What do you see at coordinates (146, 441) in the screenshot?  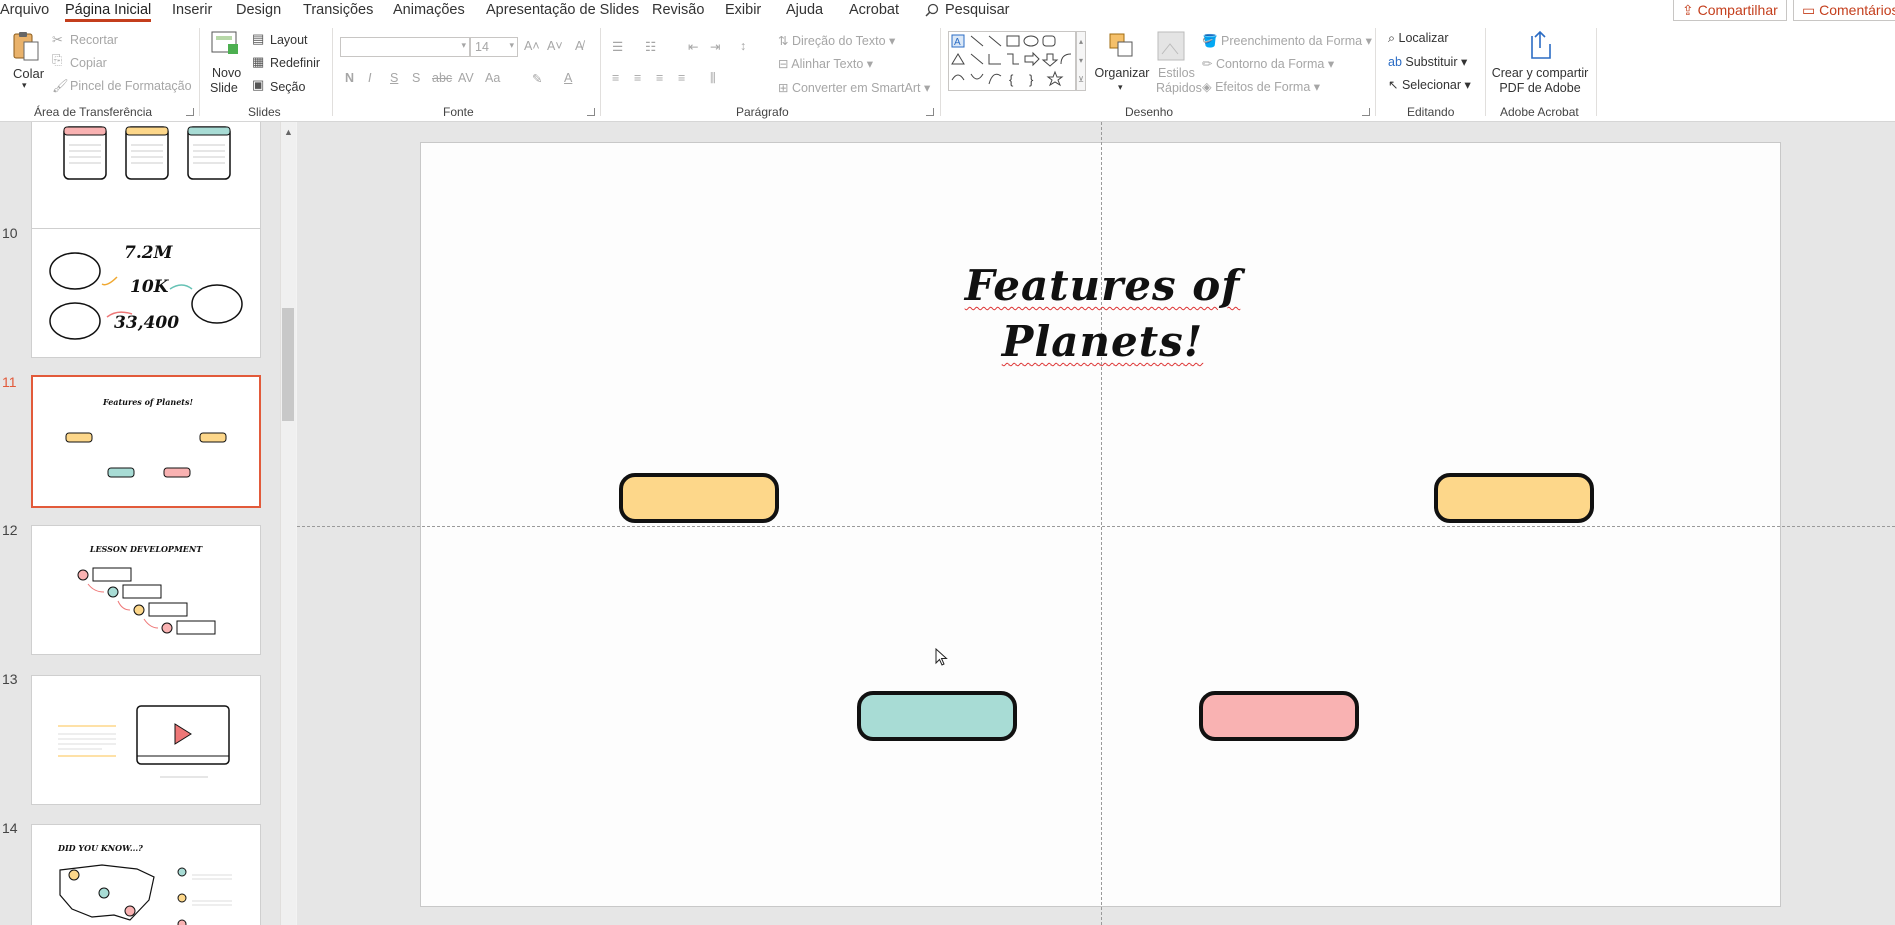 I see `slide-thumbnail-11: Features of Planets!` at bounding box center [146, 441].